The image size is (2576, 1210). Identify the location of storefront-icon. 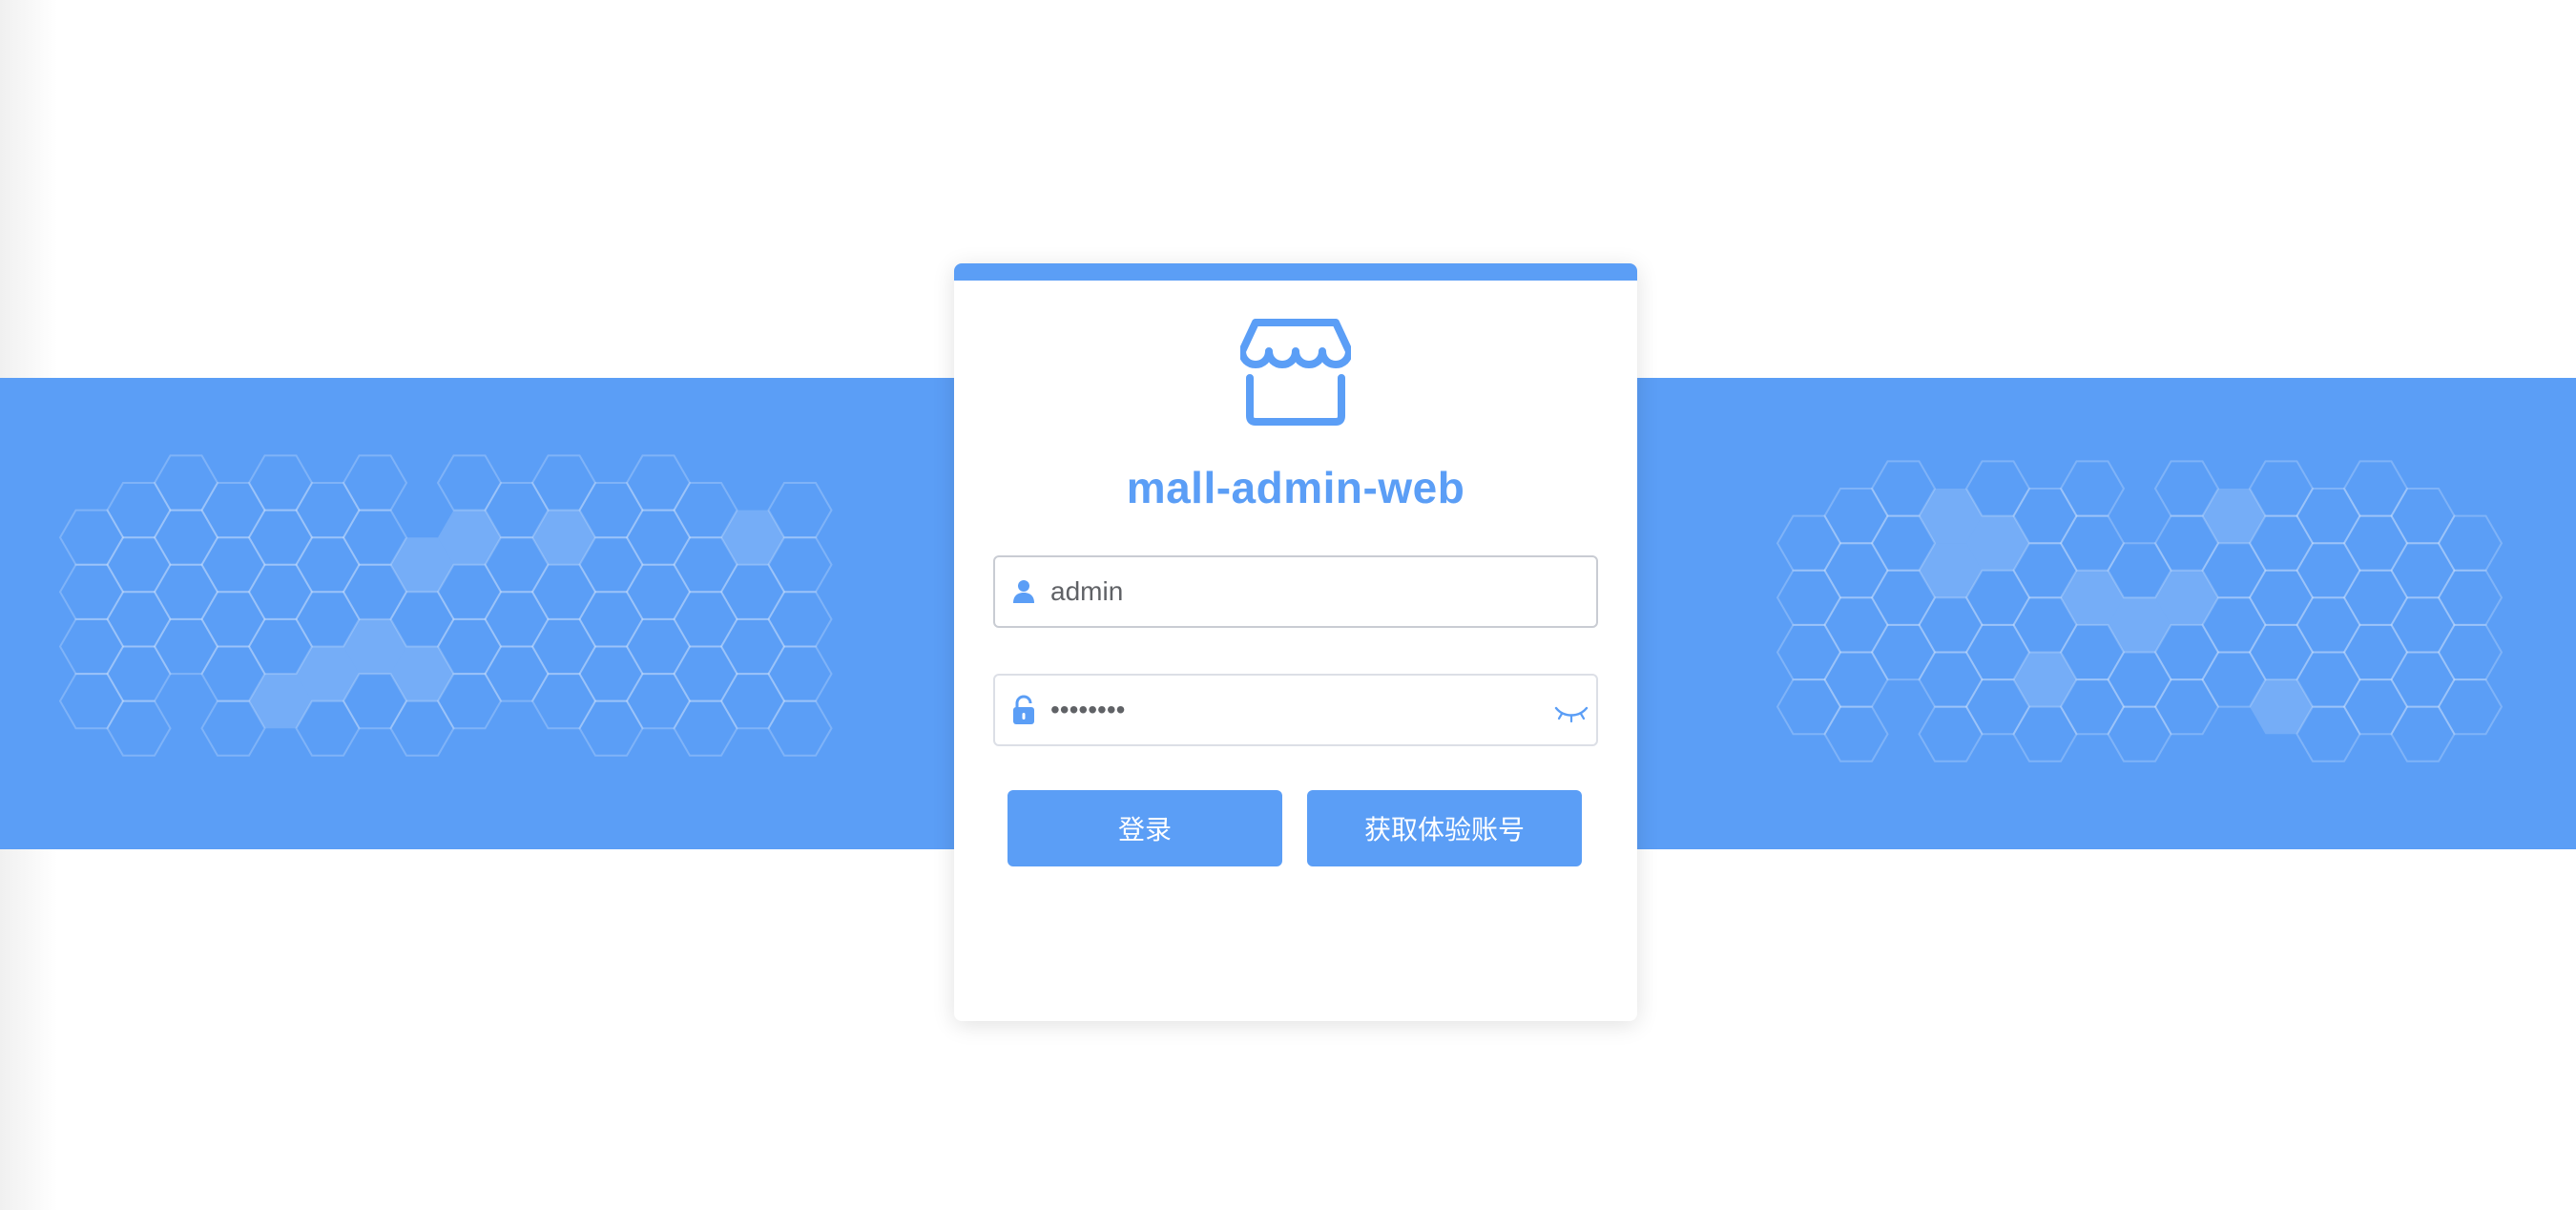
(1295, 372).